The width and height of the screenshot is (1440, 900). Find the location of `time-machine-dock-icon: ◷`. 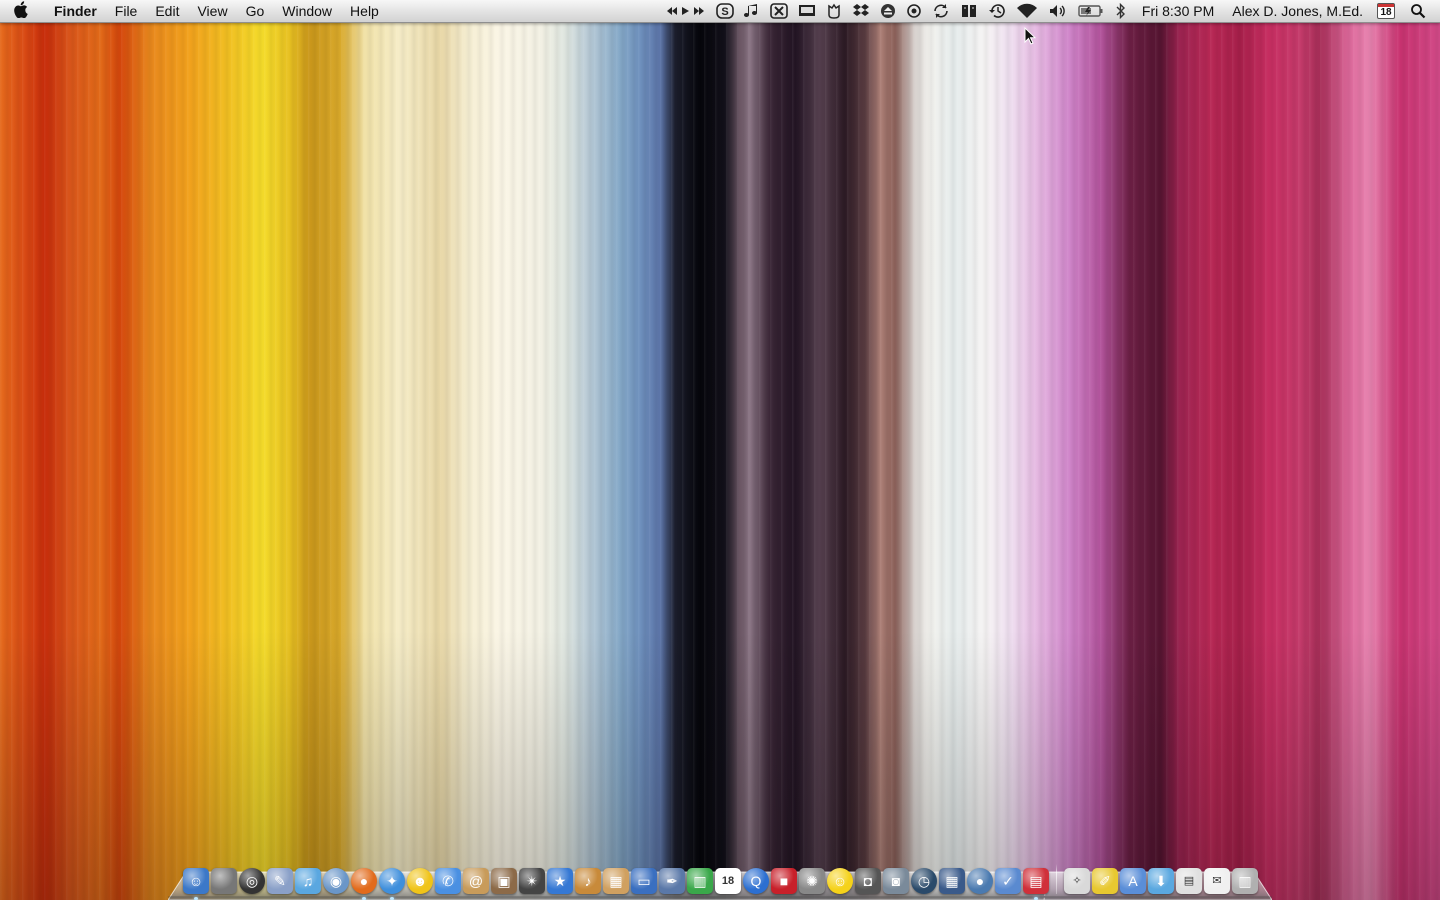

time-machine-dock-icon: ◷ is located at coordinates (924, 881).